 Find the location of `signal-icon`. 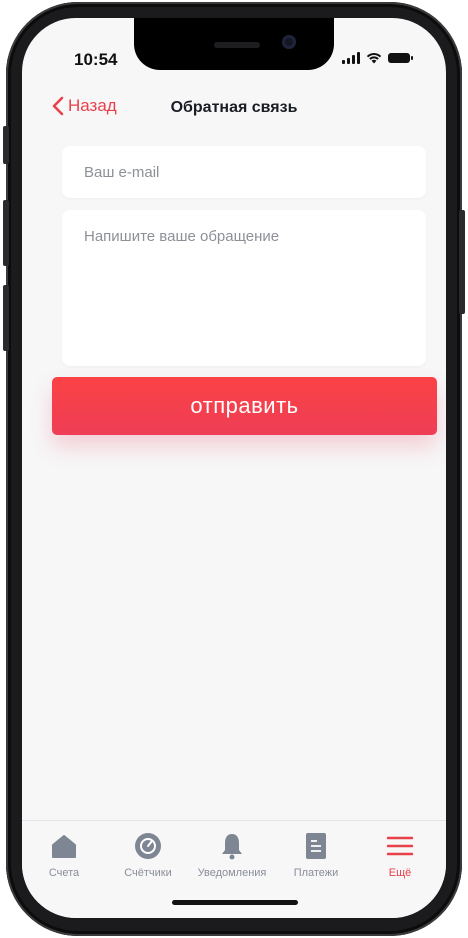

signal-icon is located at coordinates (351, 58).